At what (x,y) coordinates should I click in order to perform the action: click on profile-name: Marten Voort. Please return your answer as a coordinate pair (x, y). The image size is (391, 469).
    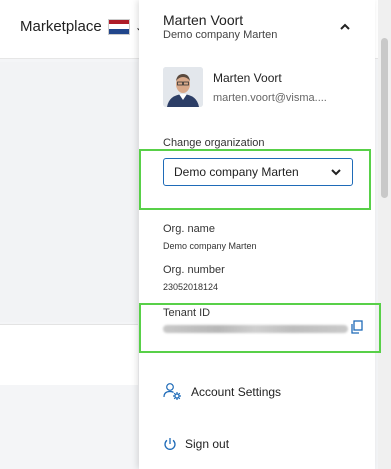
    Looking at the image, I should click on (247, 78).